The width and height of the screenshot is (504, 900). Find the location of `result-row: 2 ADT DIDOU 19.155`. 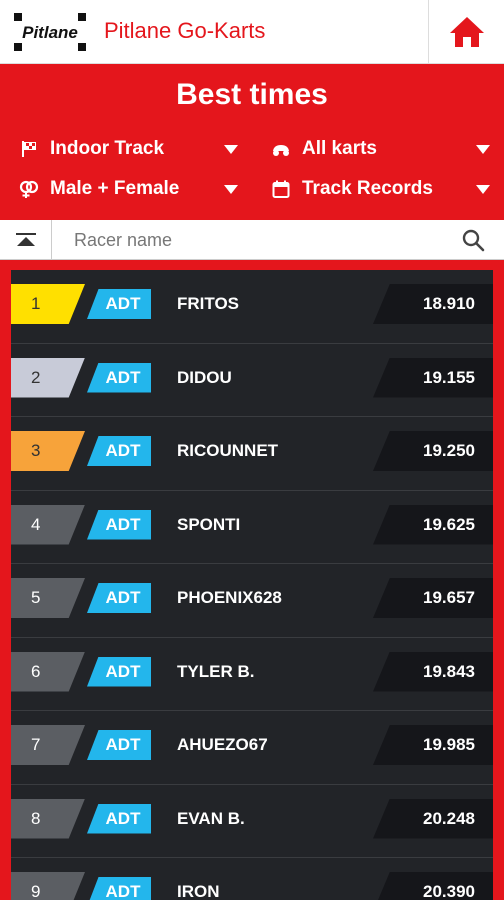

result-row: 2 ADT DIDOU 19.155 is located at coordinates (252, 380).